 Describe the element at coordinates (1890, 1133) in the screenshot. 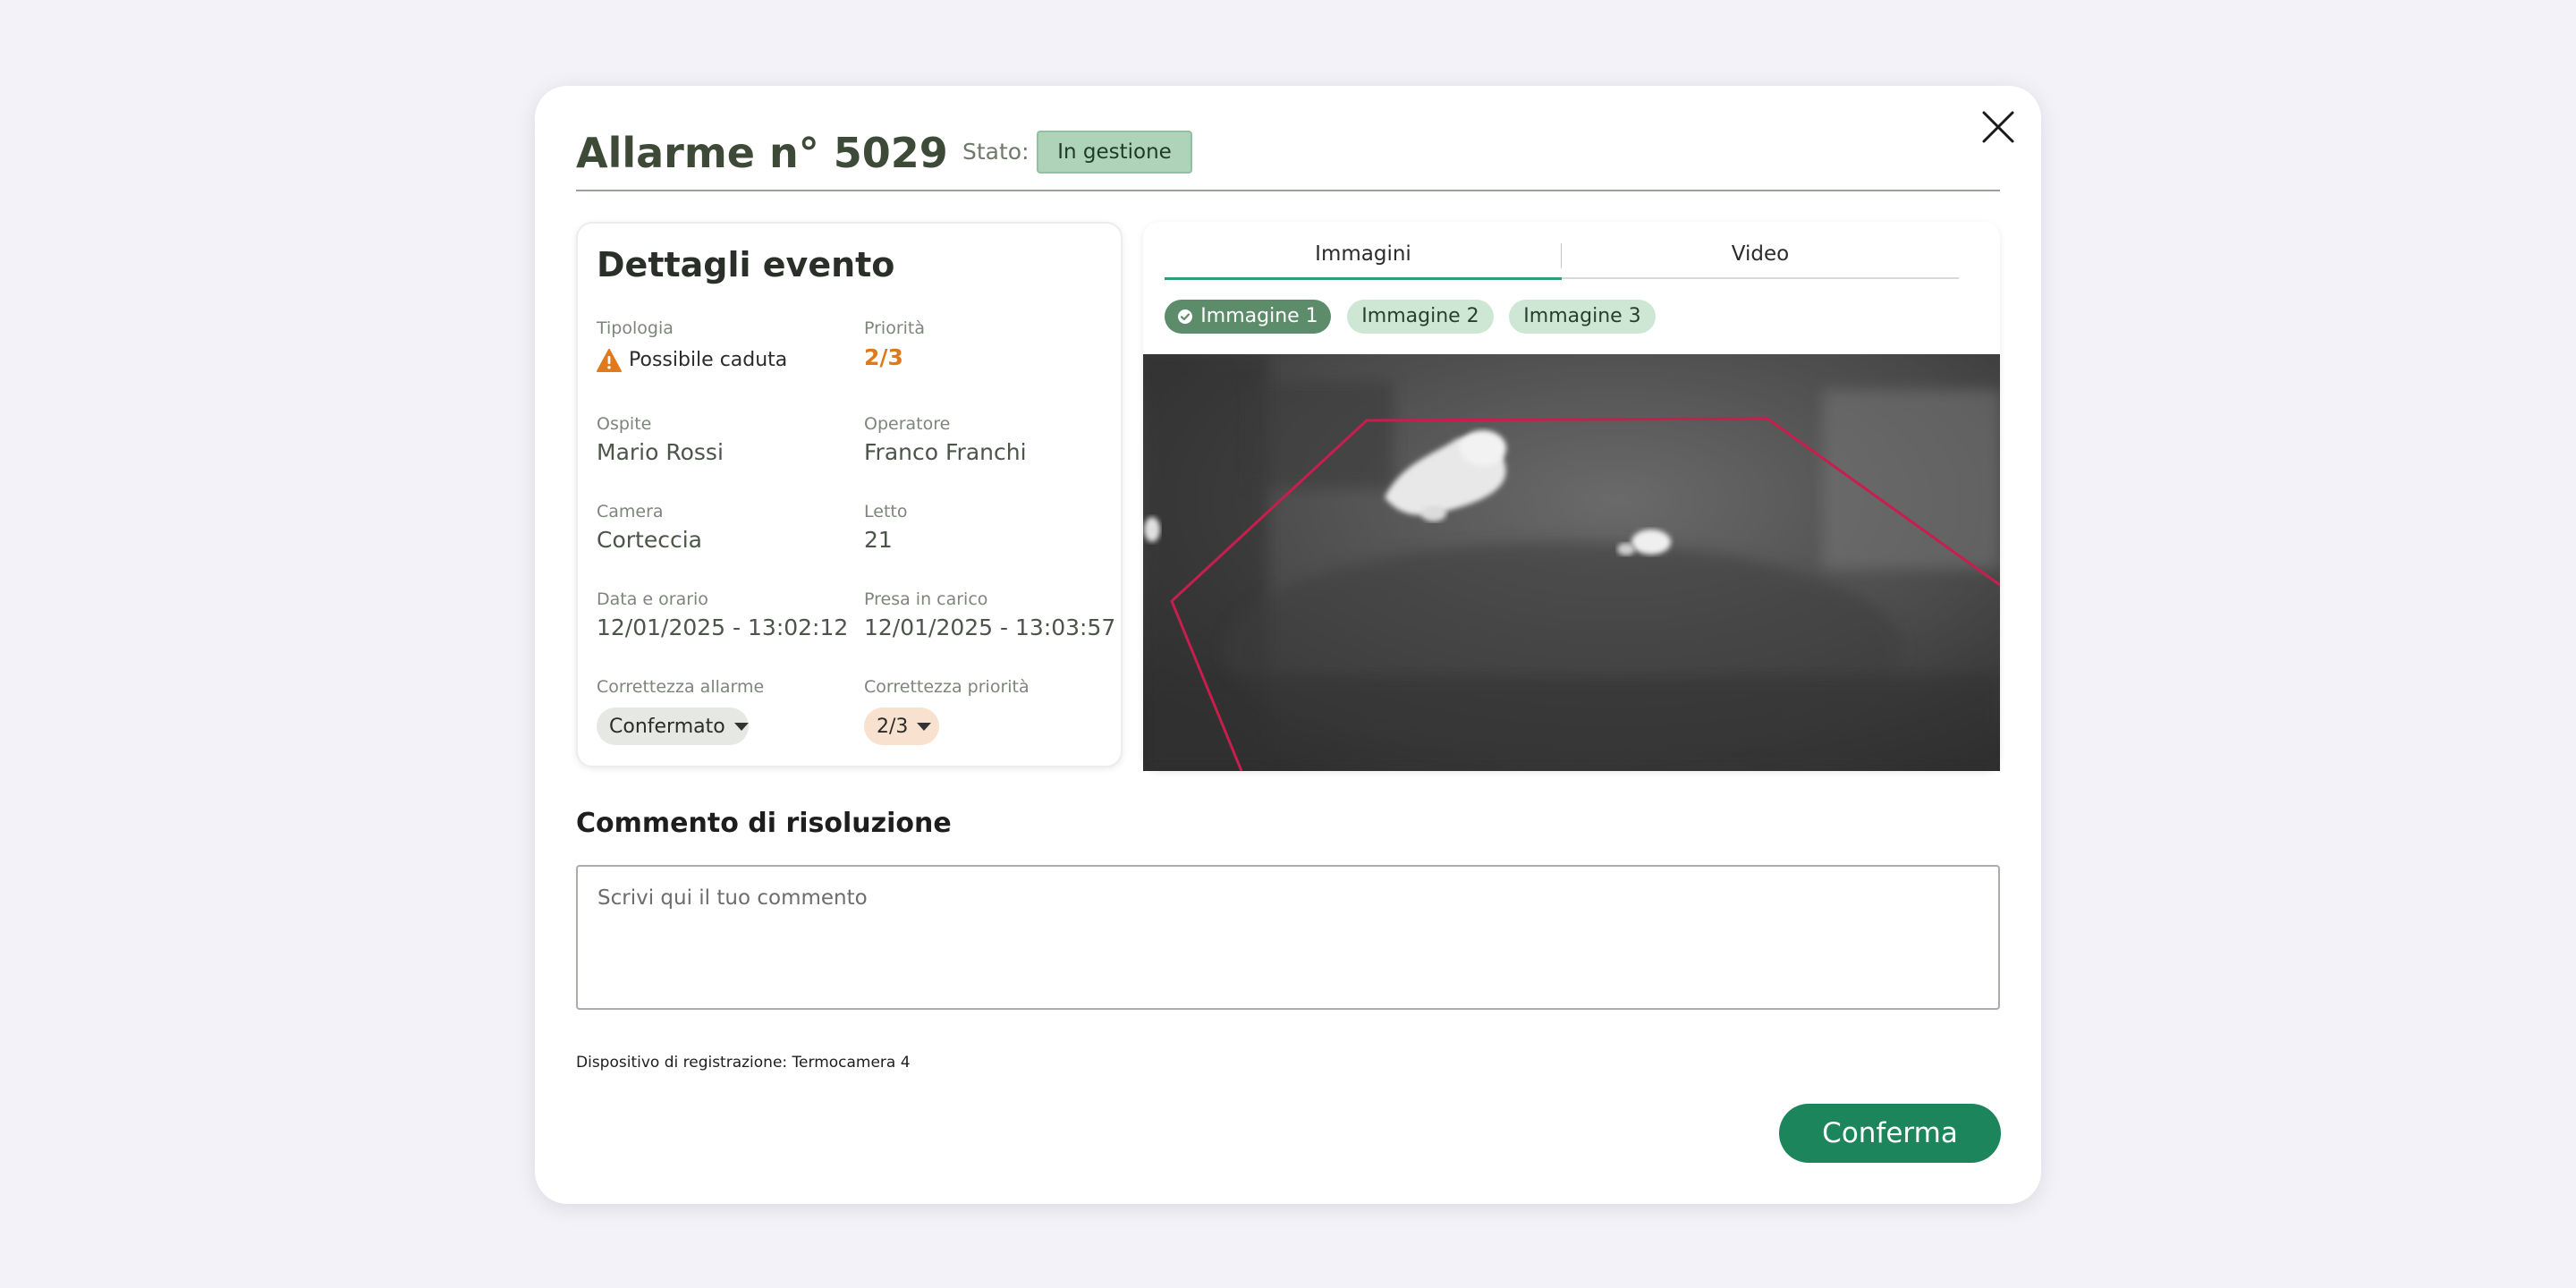

I see `confirm-button: Conferma` at that location.